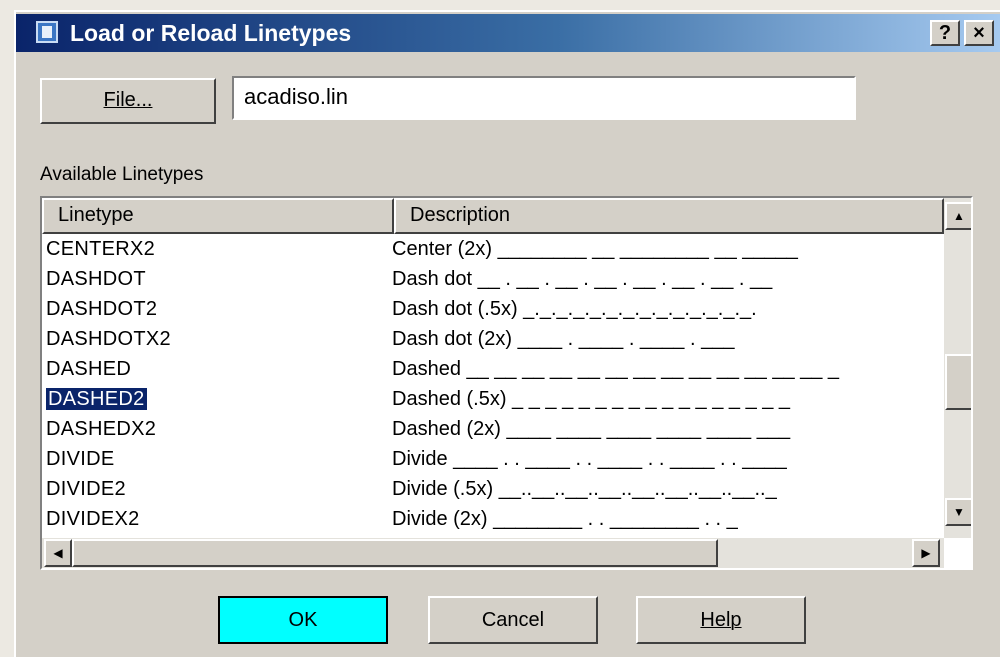 This screenshot has width=1000, height=657. I want to click on linetype-name-text: DIVIDE2, so click(86, 489).